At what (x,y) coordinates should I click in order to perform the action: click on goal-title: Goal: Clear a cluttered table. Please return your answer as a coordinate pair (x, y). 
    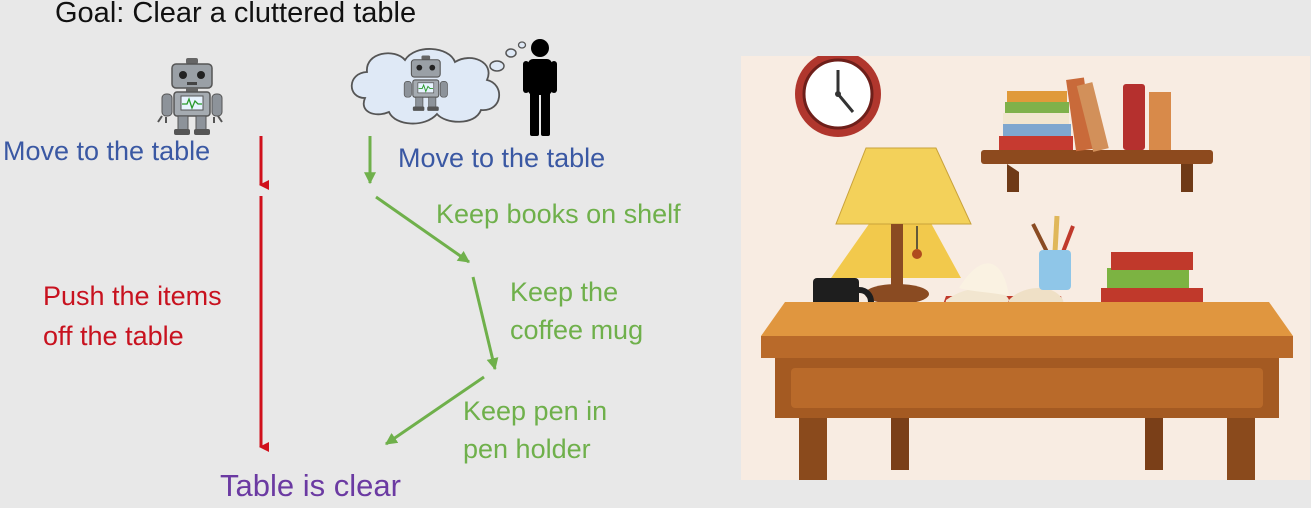
    Looking at the image, I should click on (236, 14).